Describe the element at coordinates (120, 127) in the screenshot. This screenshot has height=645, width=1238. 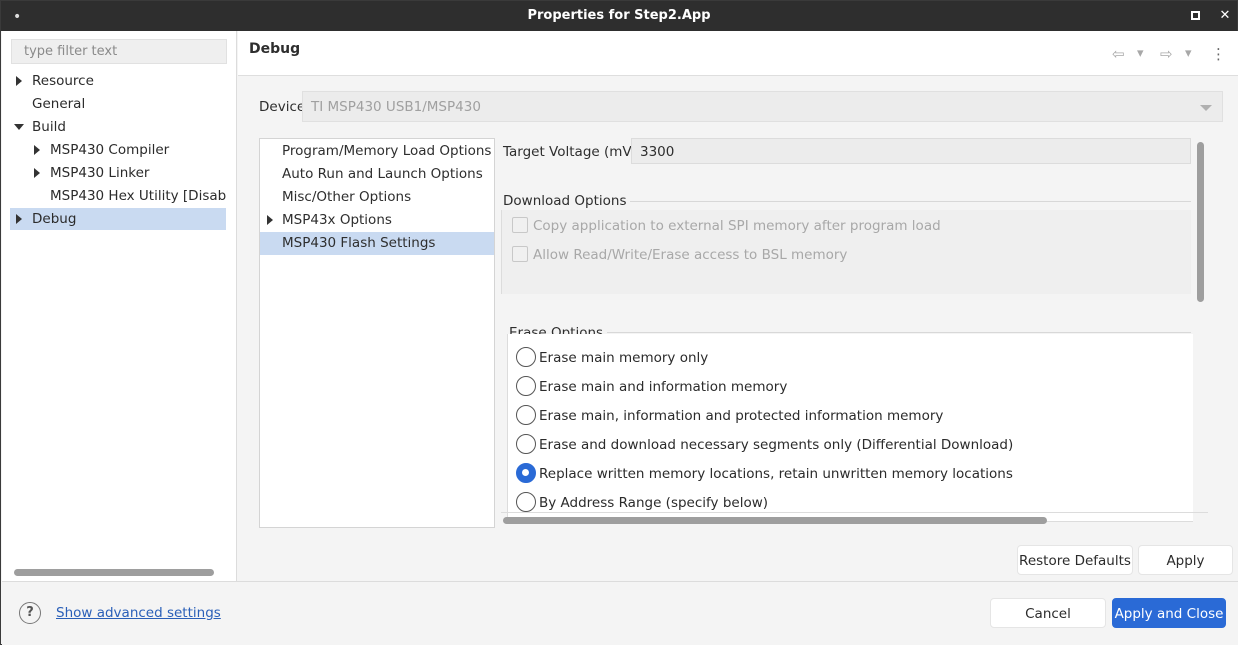
I see `sidebar-item-build: Build` at that location.